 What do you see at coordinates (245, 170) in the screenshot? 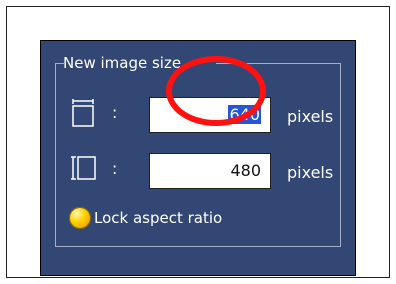
I see `height-value: 480` at bounding box center [245, 170].